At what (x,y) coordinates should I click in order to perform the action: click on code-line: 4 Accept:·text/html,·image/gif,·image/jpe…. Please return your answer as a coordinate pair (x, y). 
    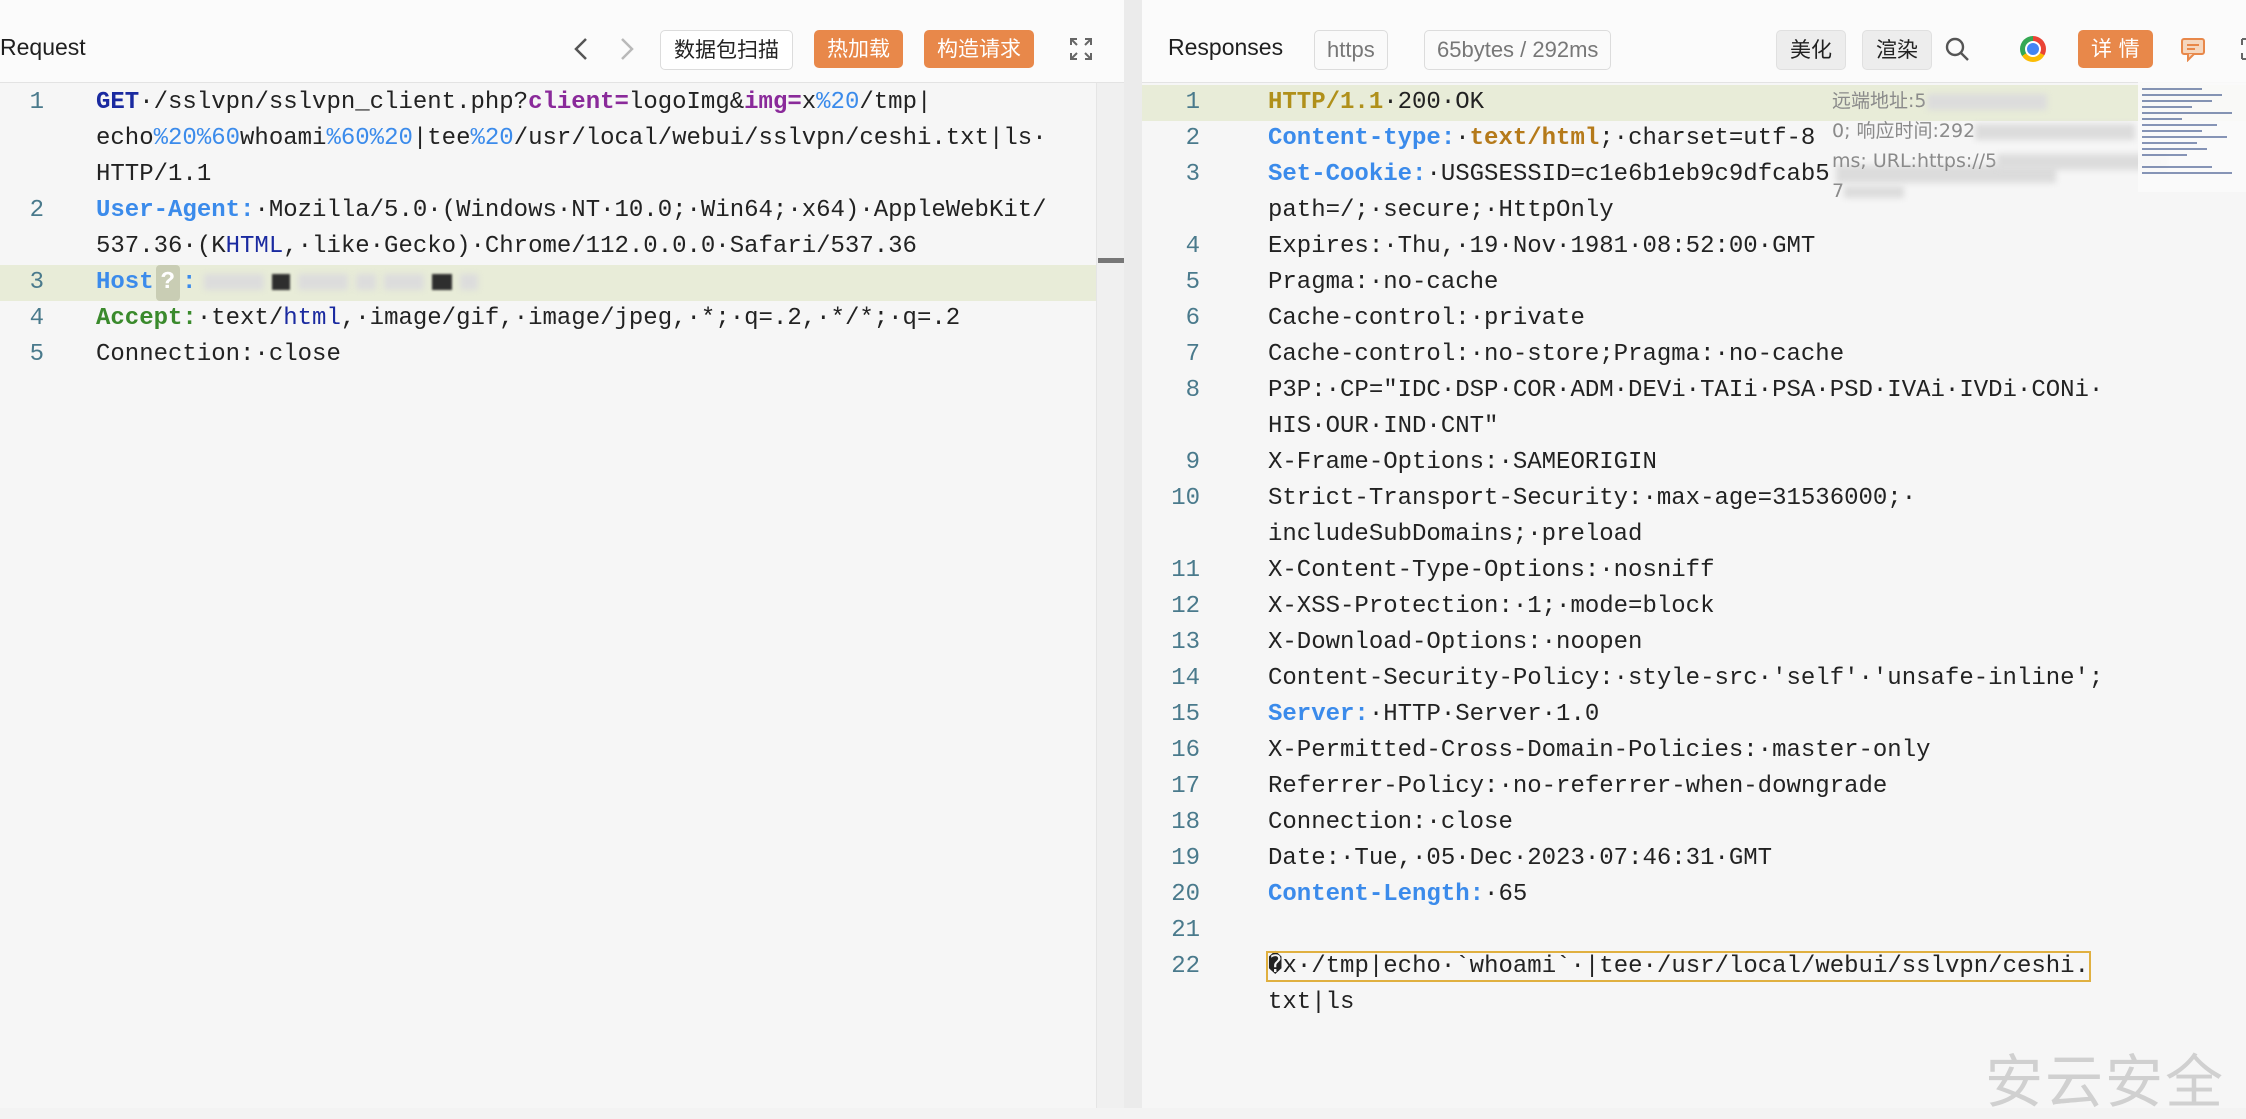
    Looking at the image, I should click on (562, 319).